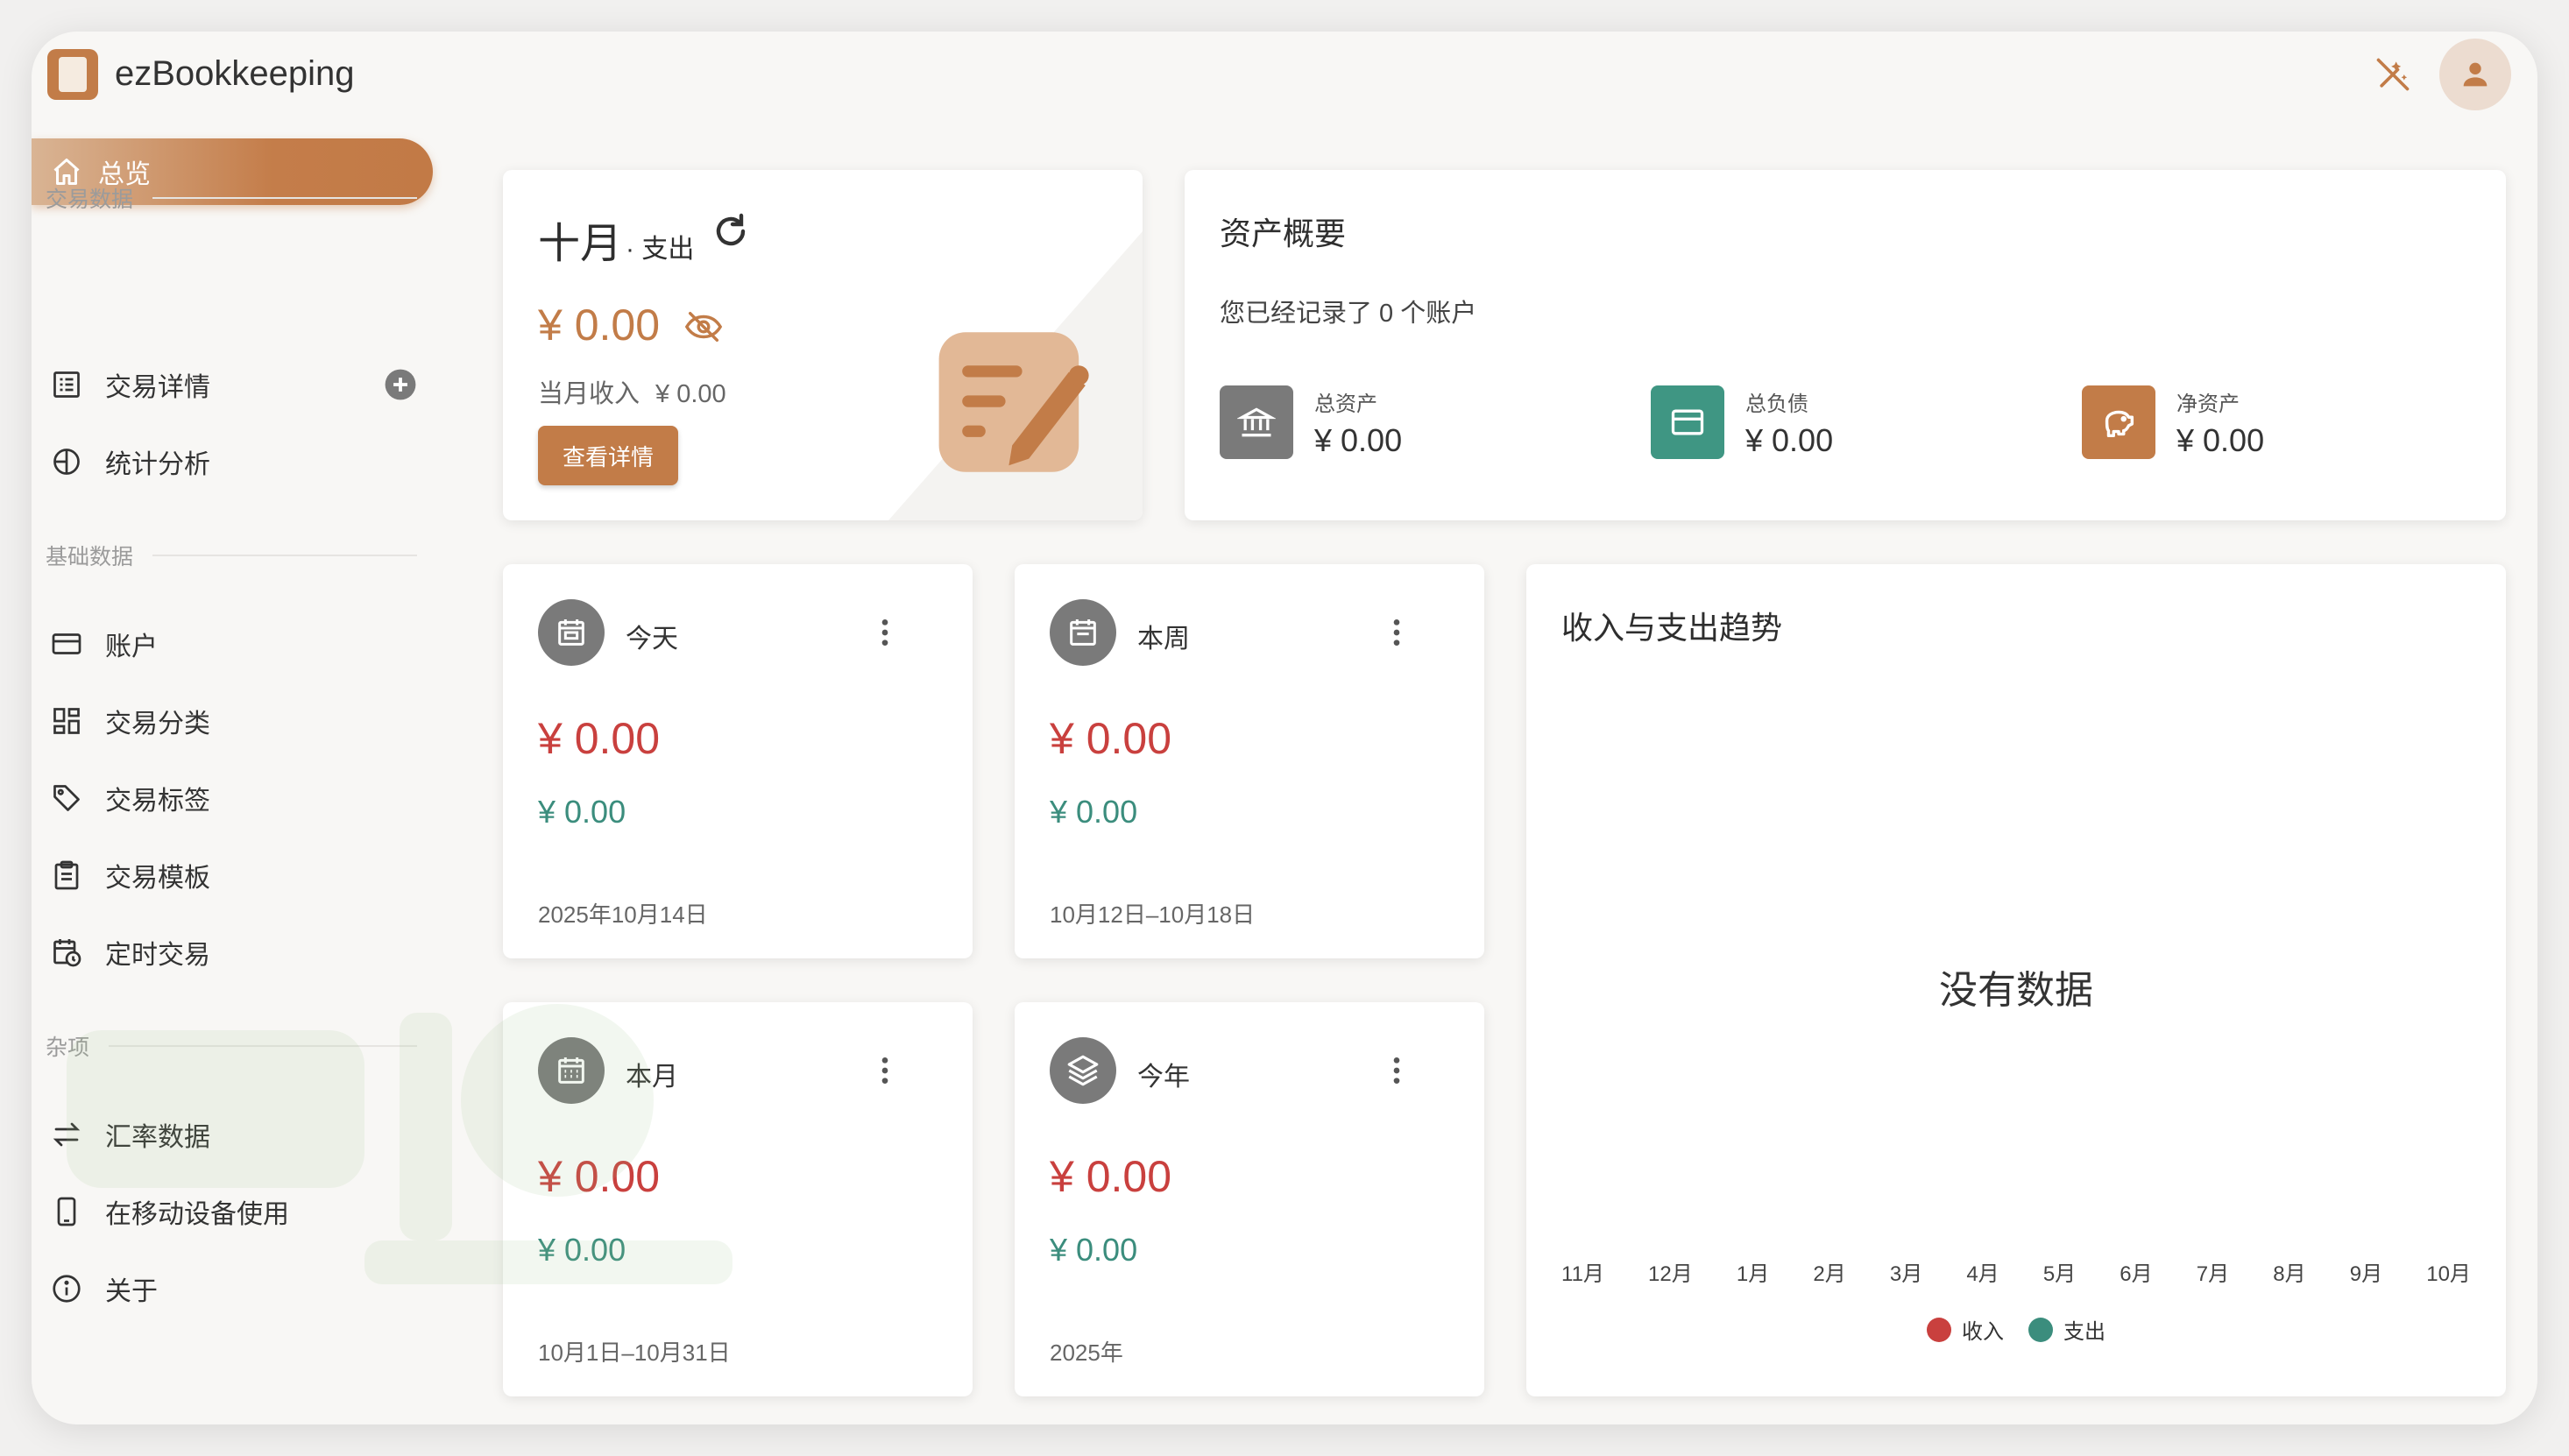 The height and width of the screenshot is (1456, 2569). Describe the element at coordinates (1983, 1274) in the screenshot. I see `x-tick: 4月` at that location.